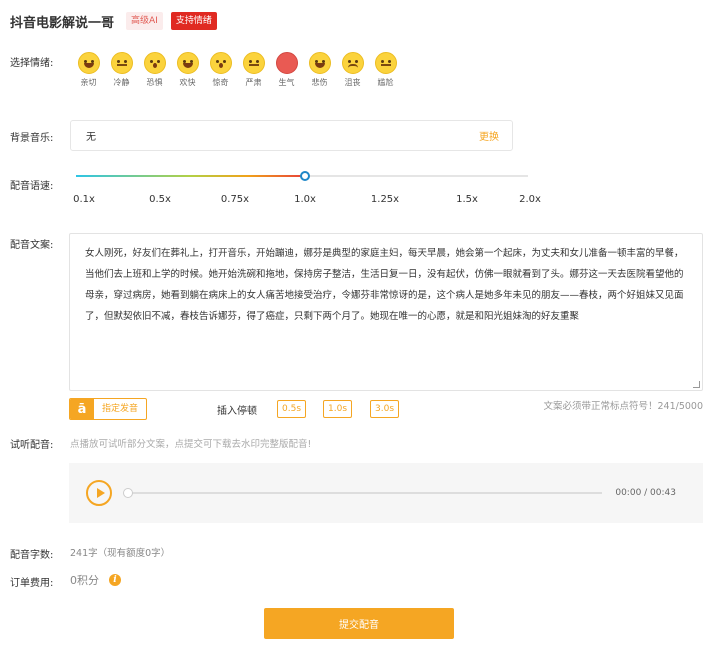 Image resolution: width=720 pixels, height=646 pixels. I want to click on speed-slider, so click(302, 176).